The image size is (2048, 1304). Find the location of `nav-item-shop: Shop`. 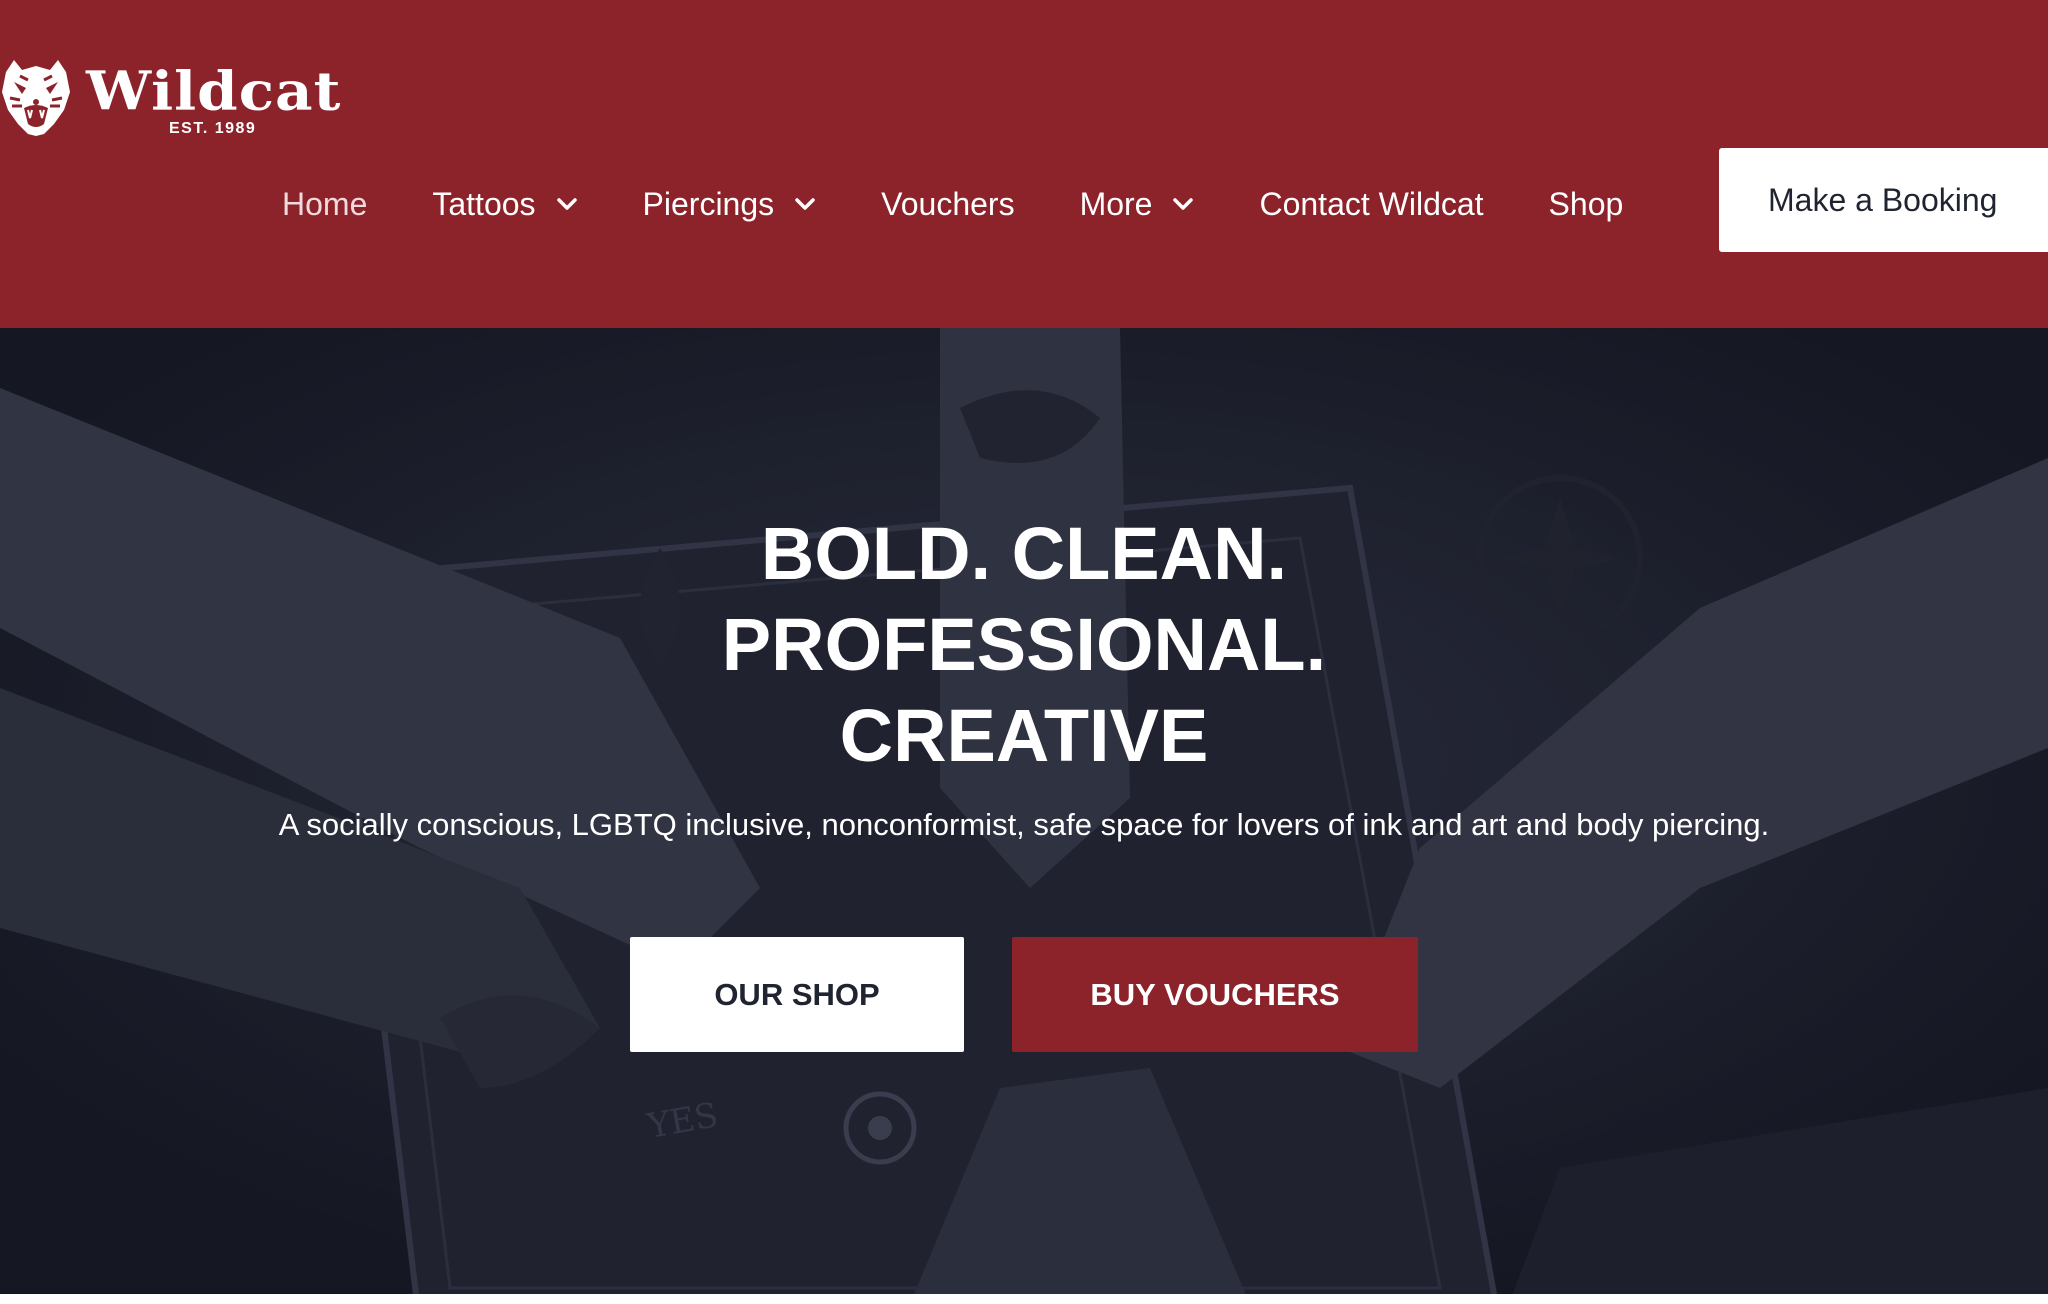

nav-item-shop: Shop is located at coordinates (1586, 204).